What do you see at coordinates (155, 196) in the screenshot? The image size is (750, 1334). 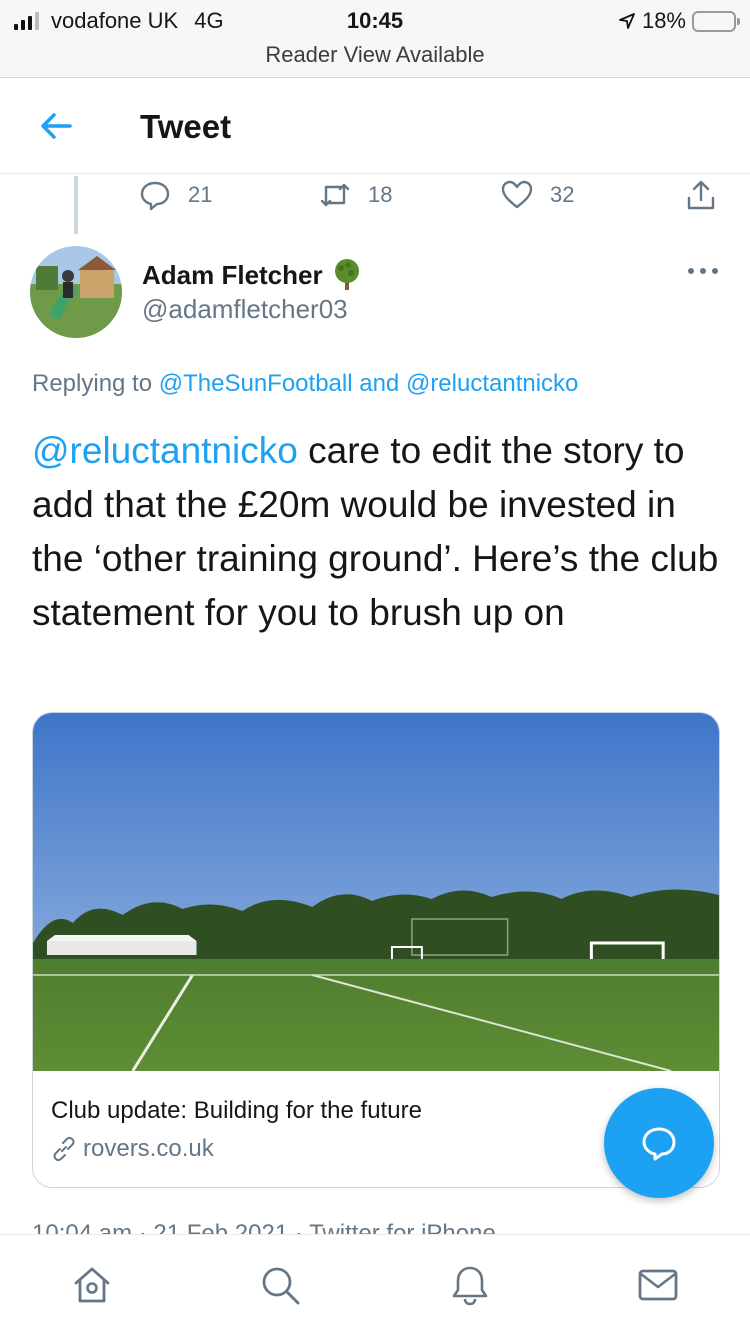 I see `reply-icon` at bounding box center [155, 196].